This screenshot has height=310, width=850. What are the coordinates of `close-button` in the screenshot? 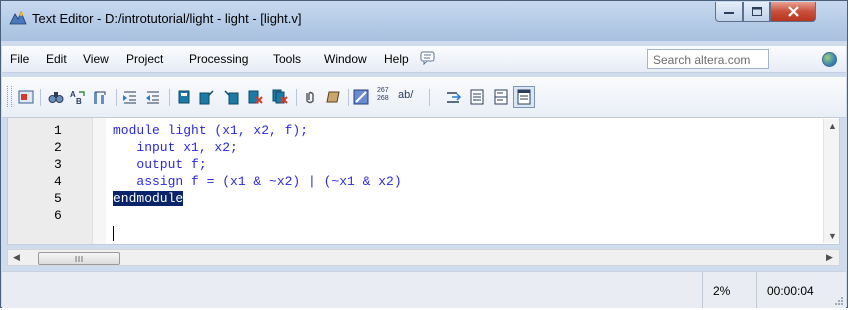 It's located at (793, 12).